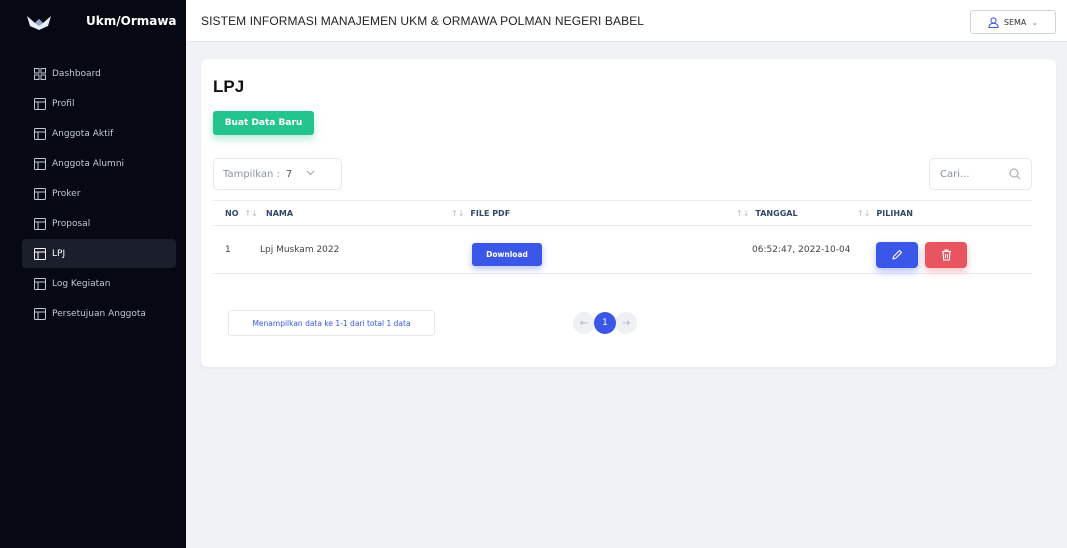  I want to click on brand: Ukm/Ormawa, so click(93, 21).